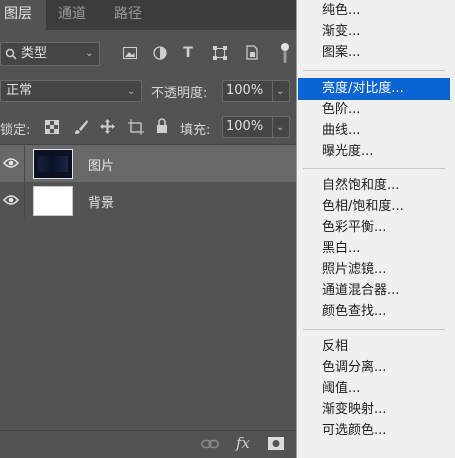 The image size is (455, 458). Describe the element at coordinates (188, 53) in the screenshot. I see `type-filter-icon: T` at that location.